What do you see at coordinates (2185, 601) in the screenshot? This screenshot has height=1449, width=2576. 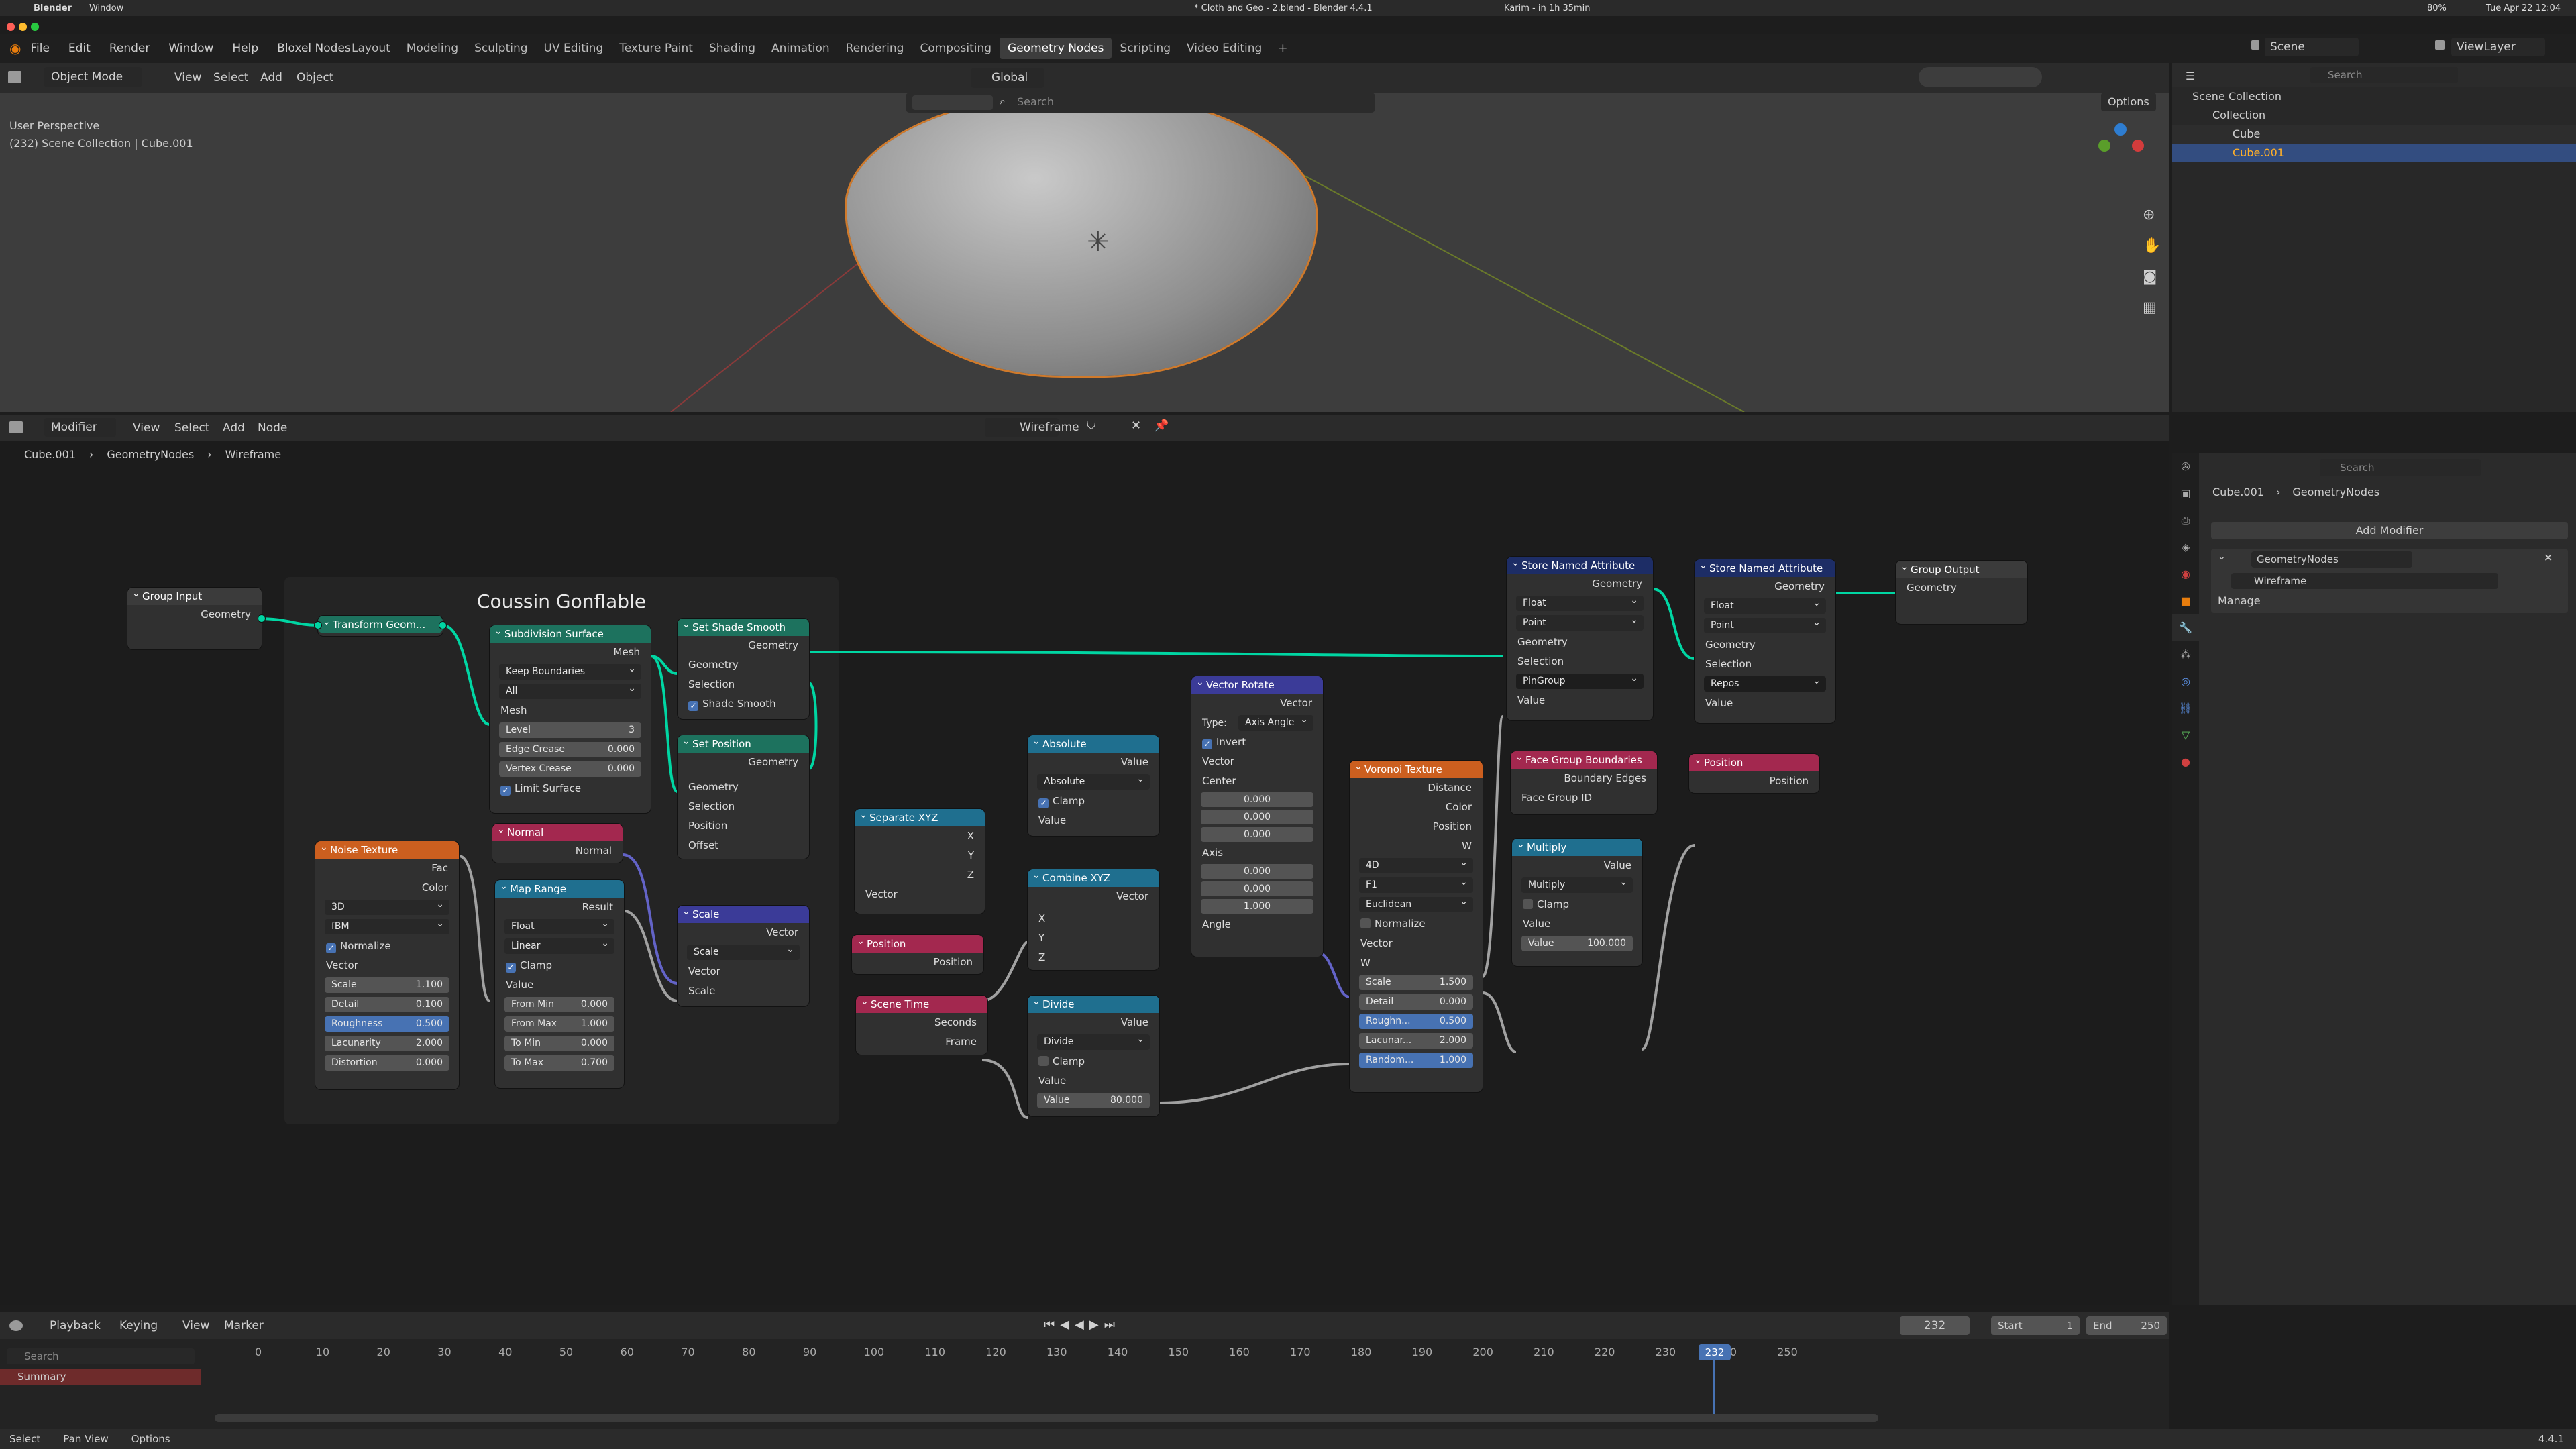 I see `object-tab-icon: ■` at bounding box center [2185, 601].